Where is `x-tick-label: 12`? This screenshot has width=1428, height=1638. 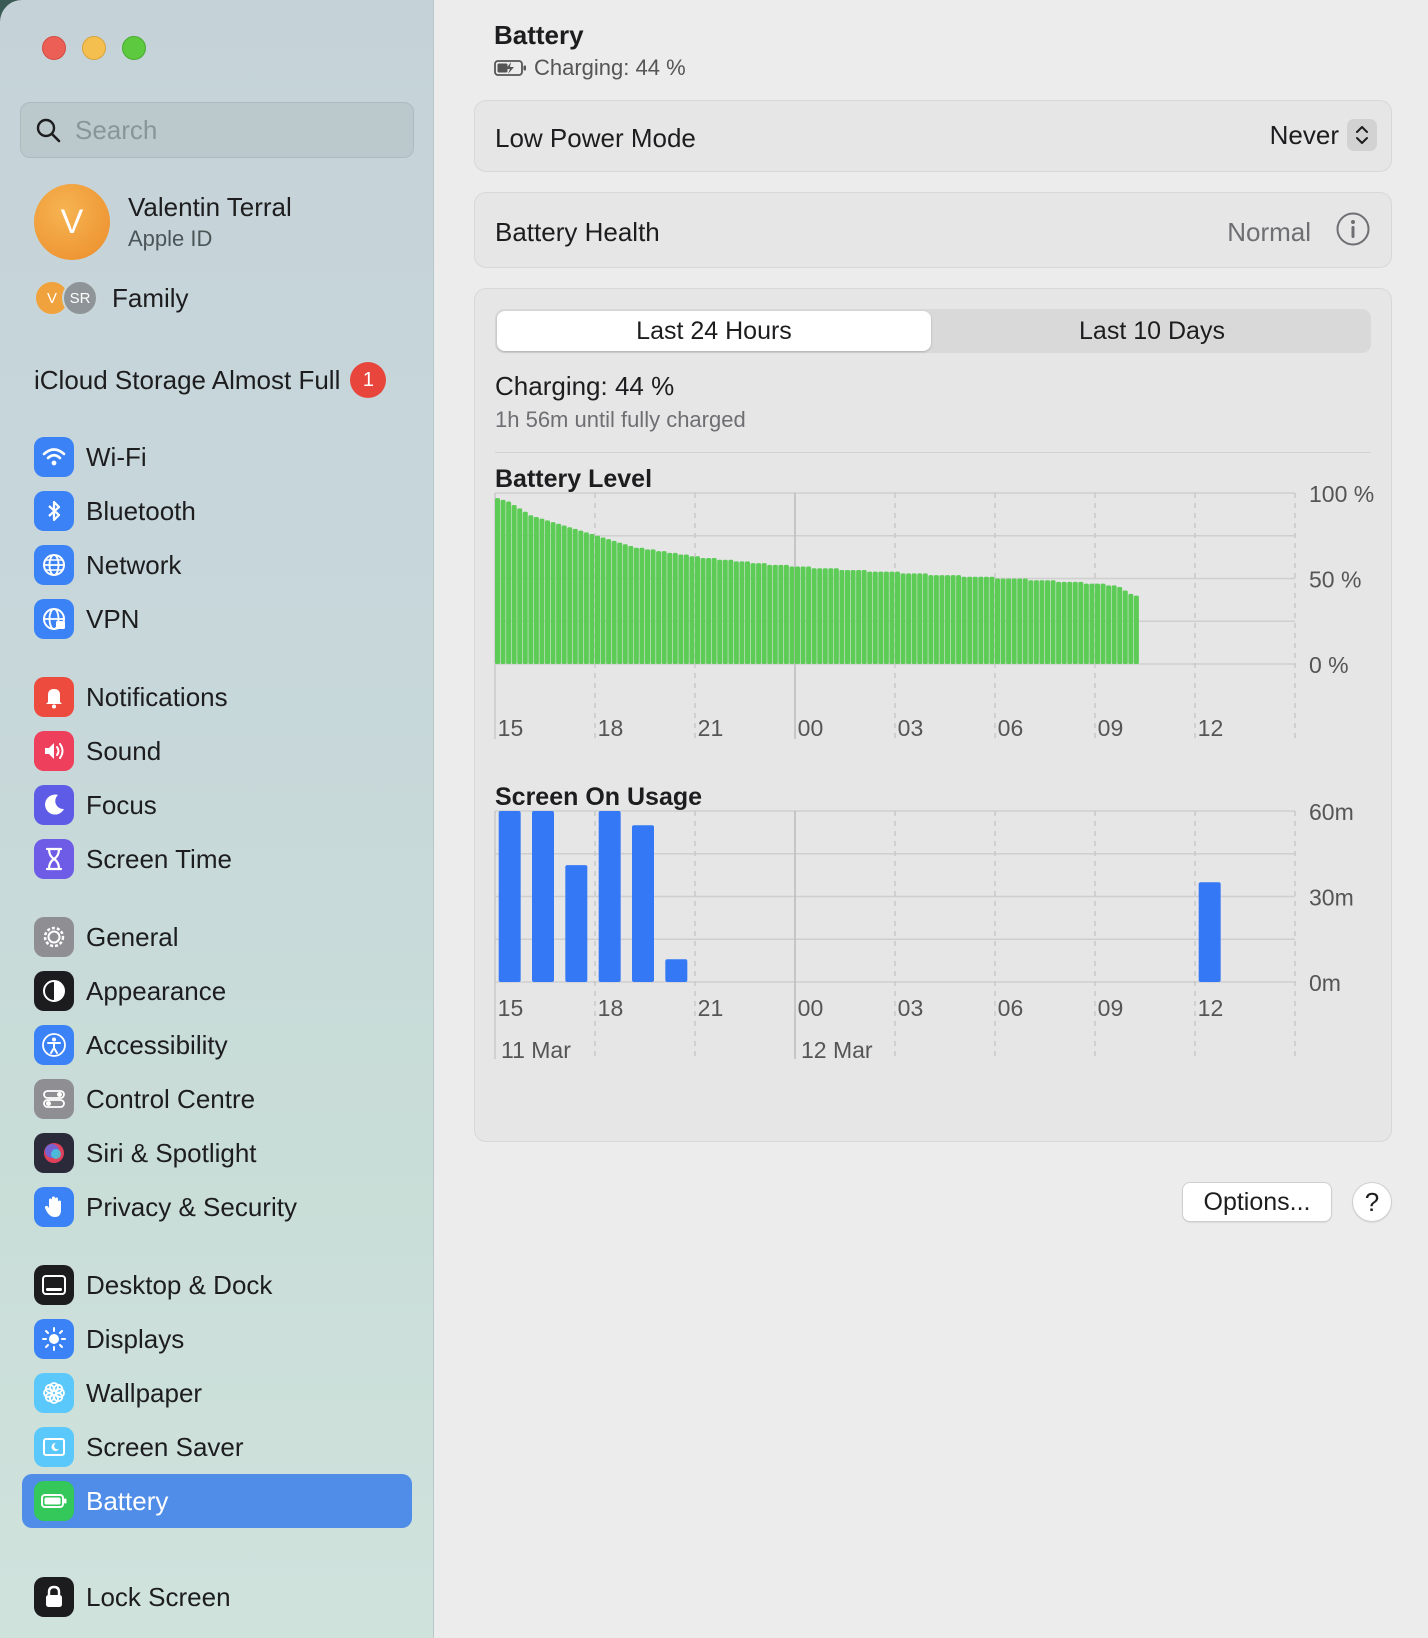
x-tick-label: 12 is located at coordinates (1211, 728).